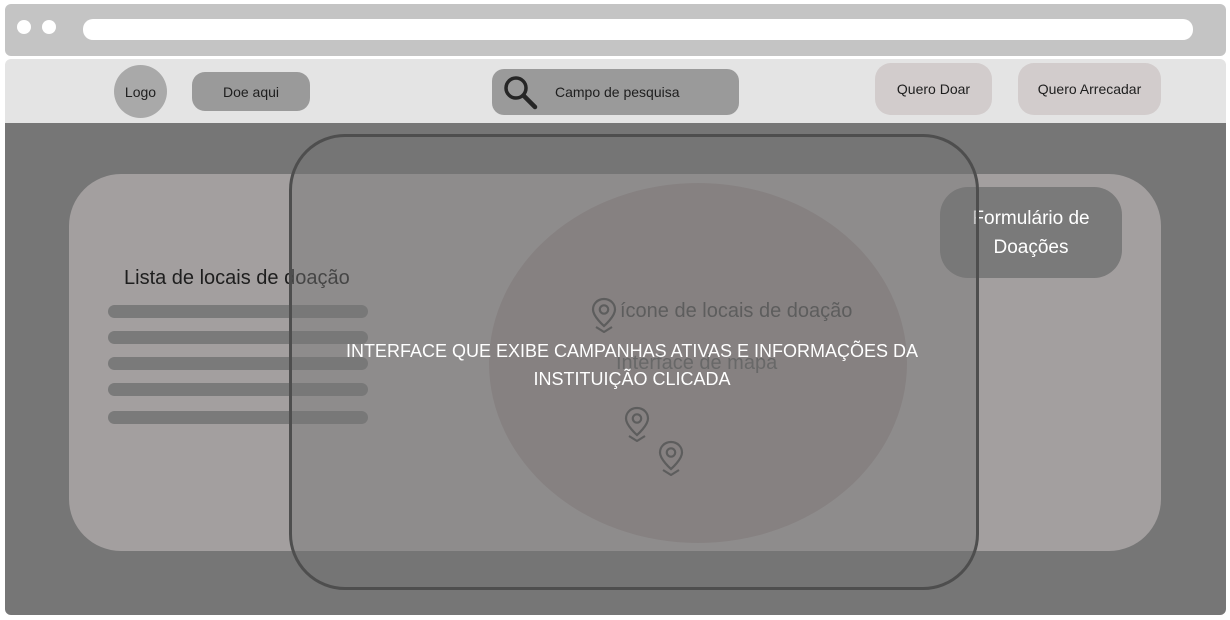 This screenshot has height=620, width=1230. I want to click on quero-arrecadar-button: Quero Arrecadar, so click(1089, 89).